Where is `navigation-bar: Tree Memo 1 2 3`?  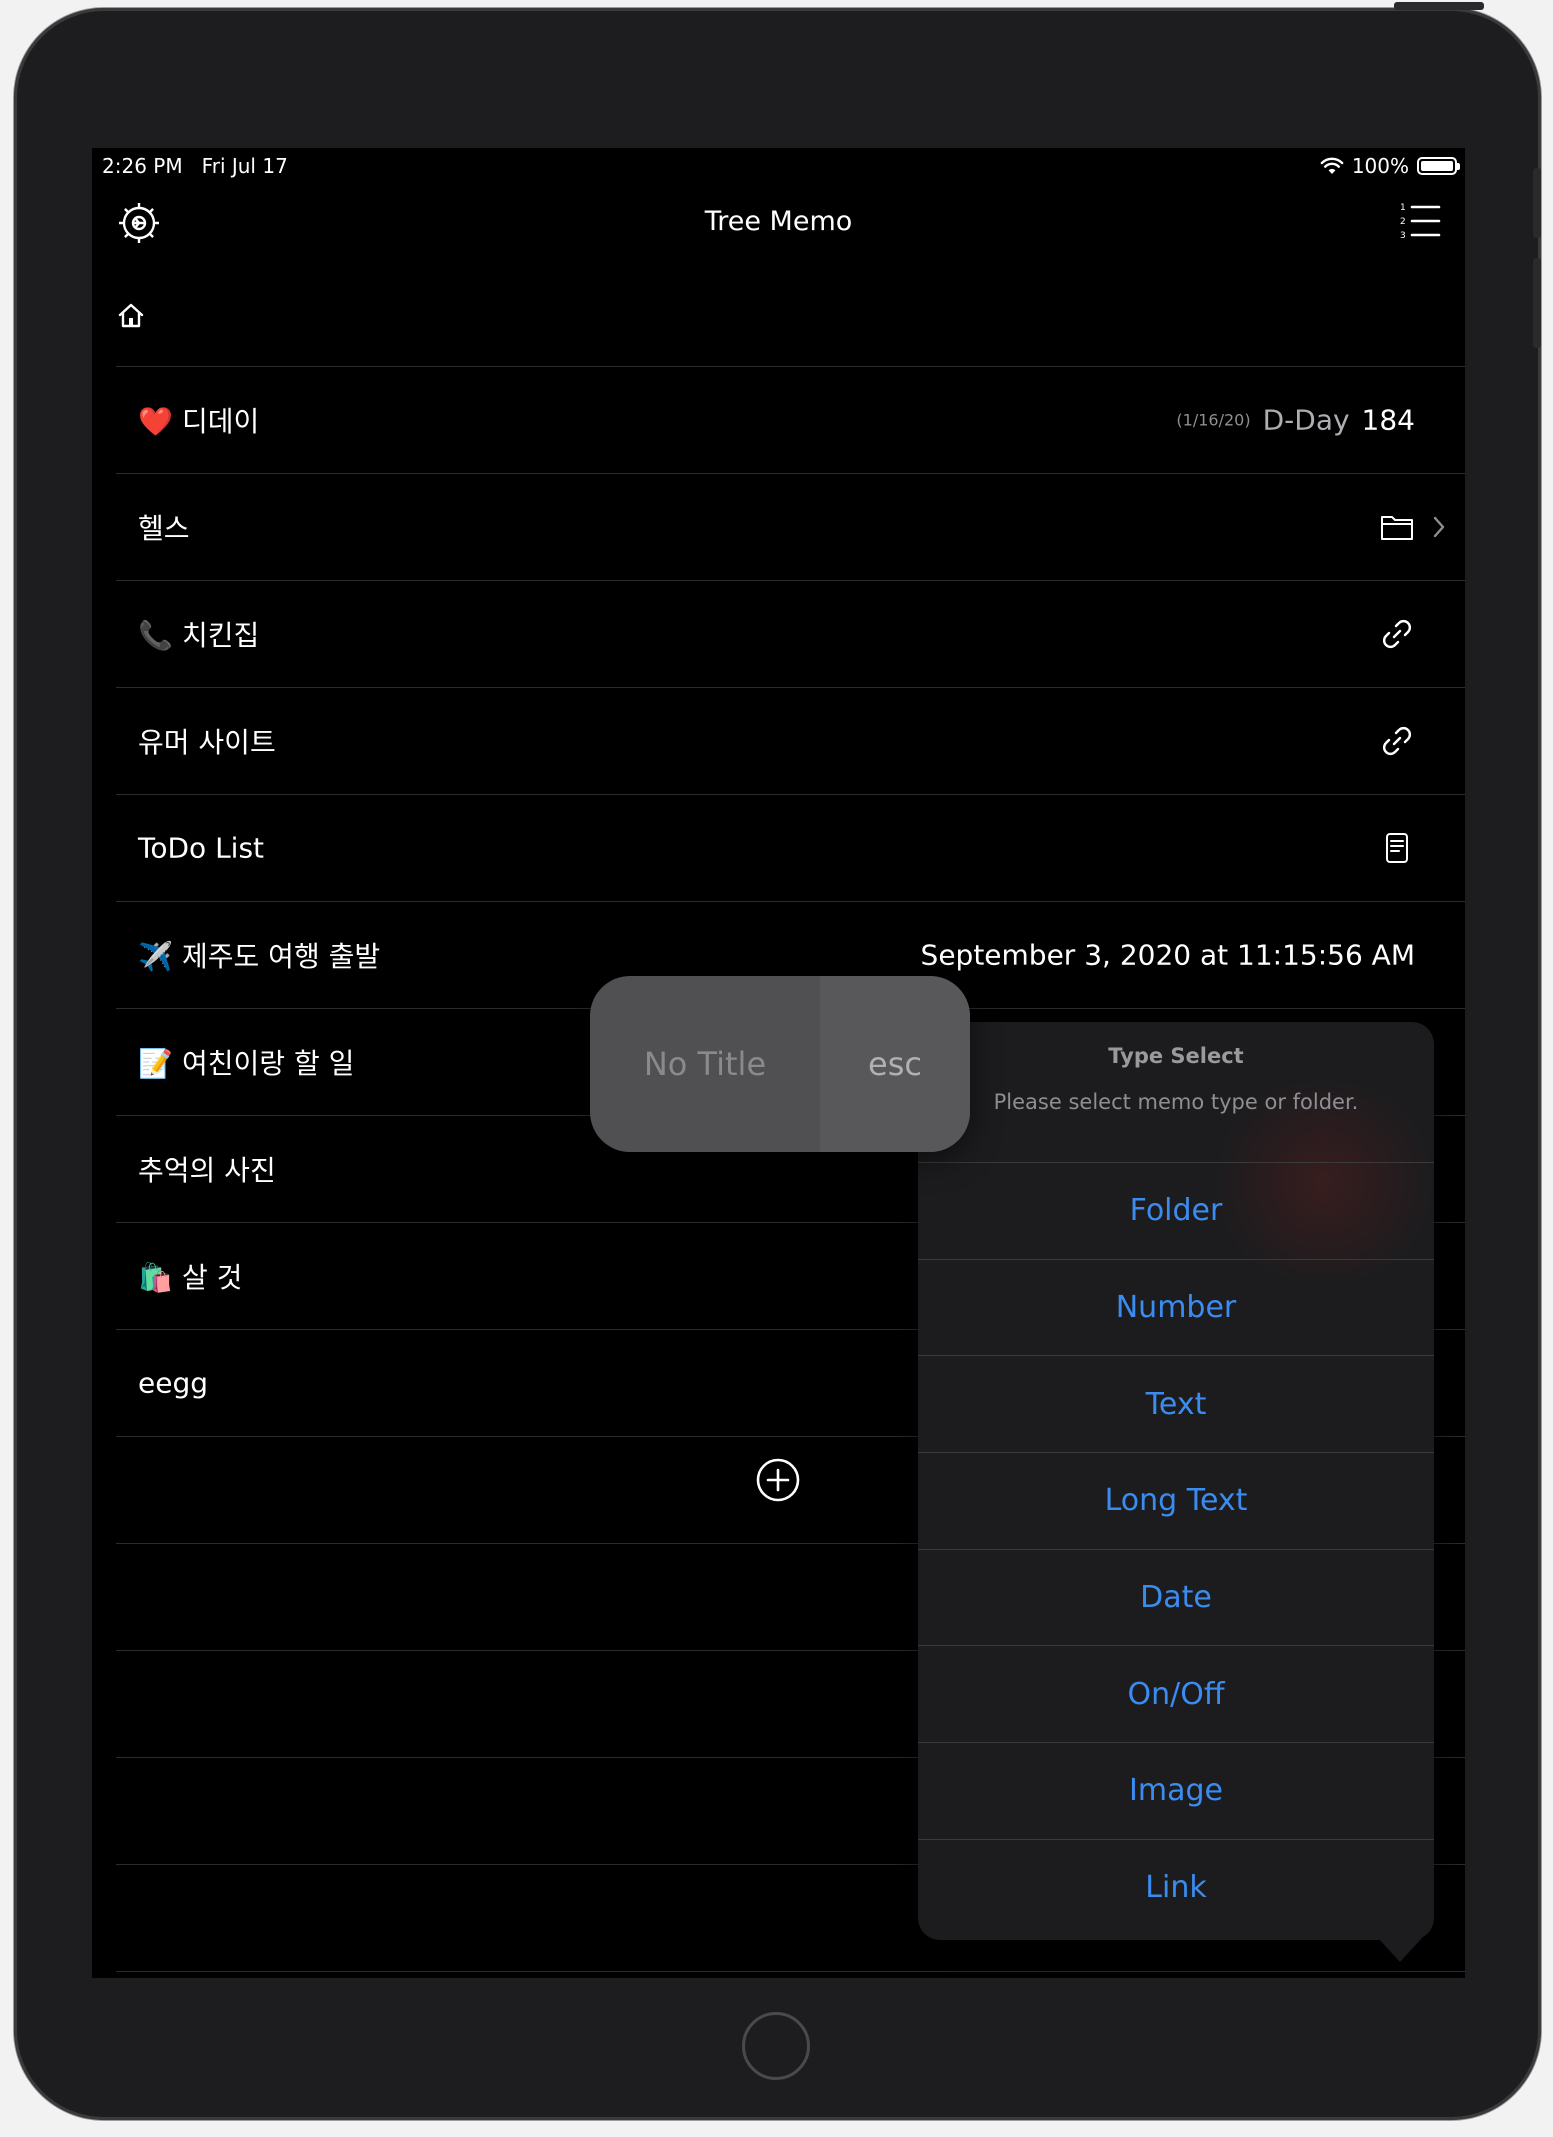 navigation-bar: Tree Memo 1 2 3 is located at coordinates (778, 229).